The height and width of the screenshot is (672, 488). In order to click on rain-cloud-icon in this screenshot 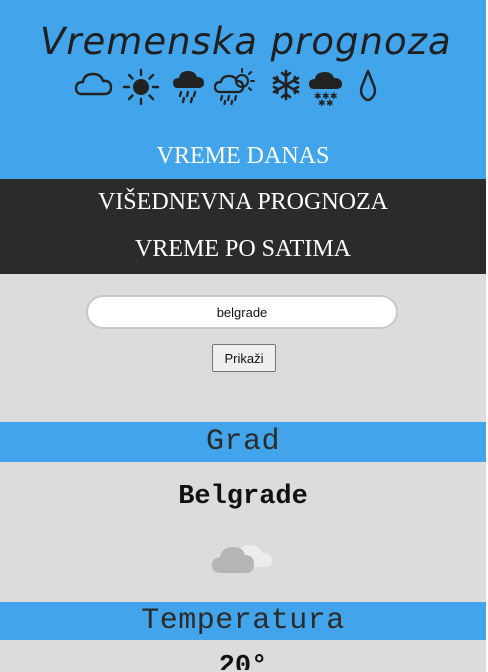, I will do `click(188, 87)`.